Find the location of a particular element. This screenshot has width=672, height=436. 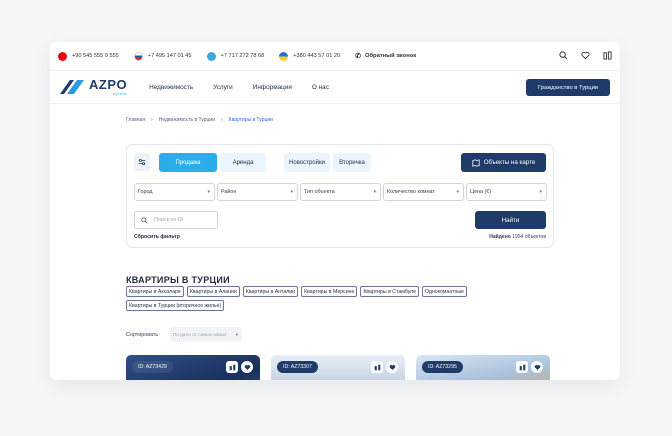

callback-link: ✆ Обратный звонок is located at coordinates (385, 56).